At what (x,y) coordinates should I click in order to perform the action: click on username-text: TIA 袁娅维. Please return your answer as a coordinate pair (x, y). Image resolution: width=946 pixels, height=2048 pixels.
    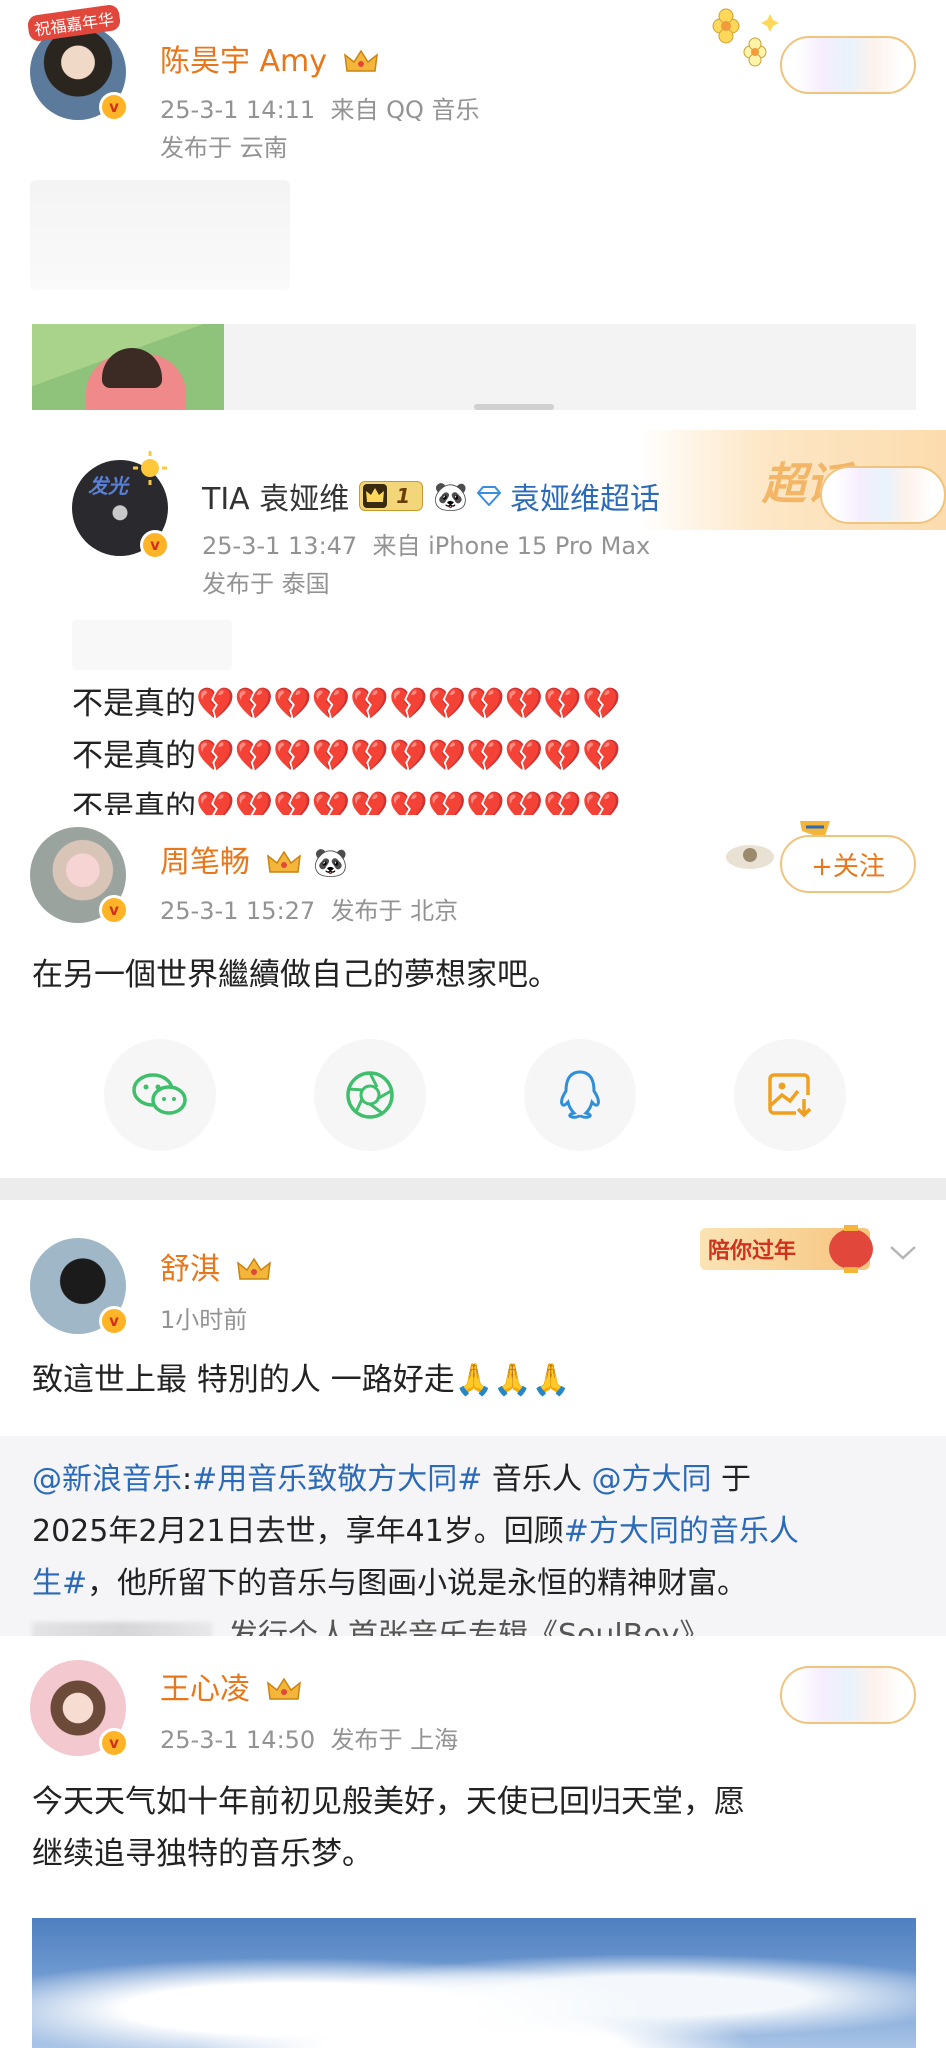
    Looking at the image, I should click on (275, 496).